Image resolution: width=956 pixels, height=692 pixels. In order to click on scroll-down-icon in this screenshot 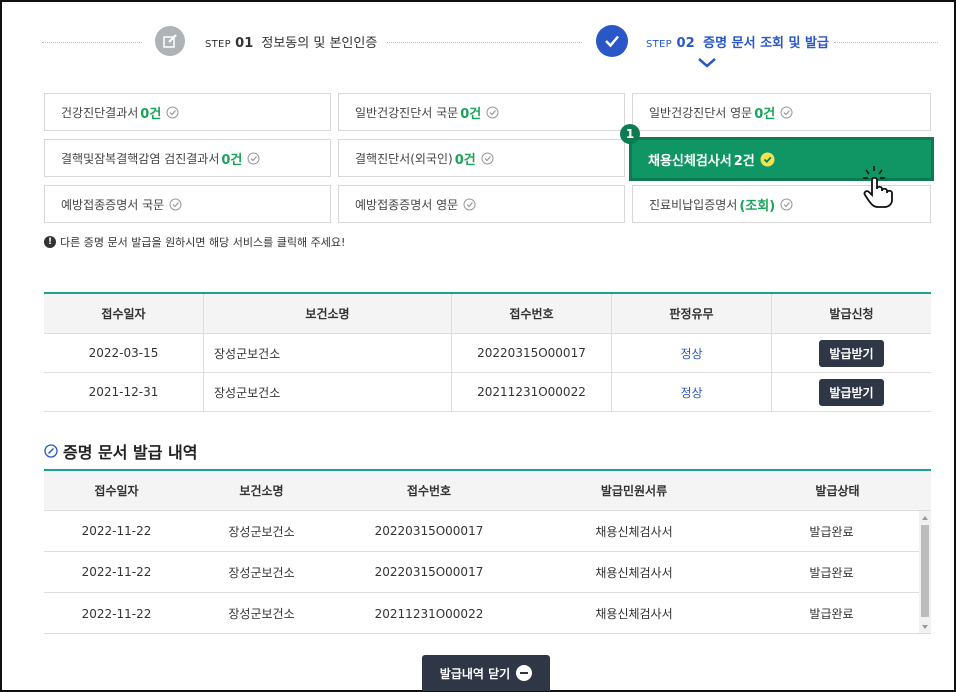, I will do `click(925, 627)`.